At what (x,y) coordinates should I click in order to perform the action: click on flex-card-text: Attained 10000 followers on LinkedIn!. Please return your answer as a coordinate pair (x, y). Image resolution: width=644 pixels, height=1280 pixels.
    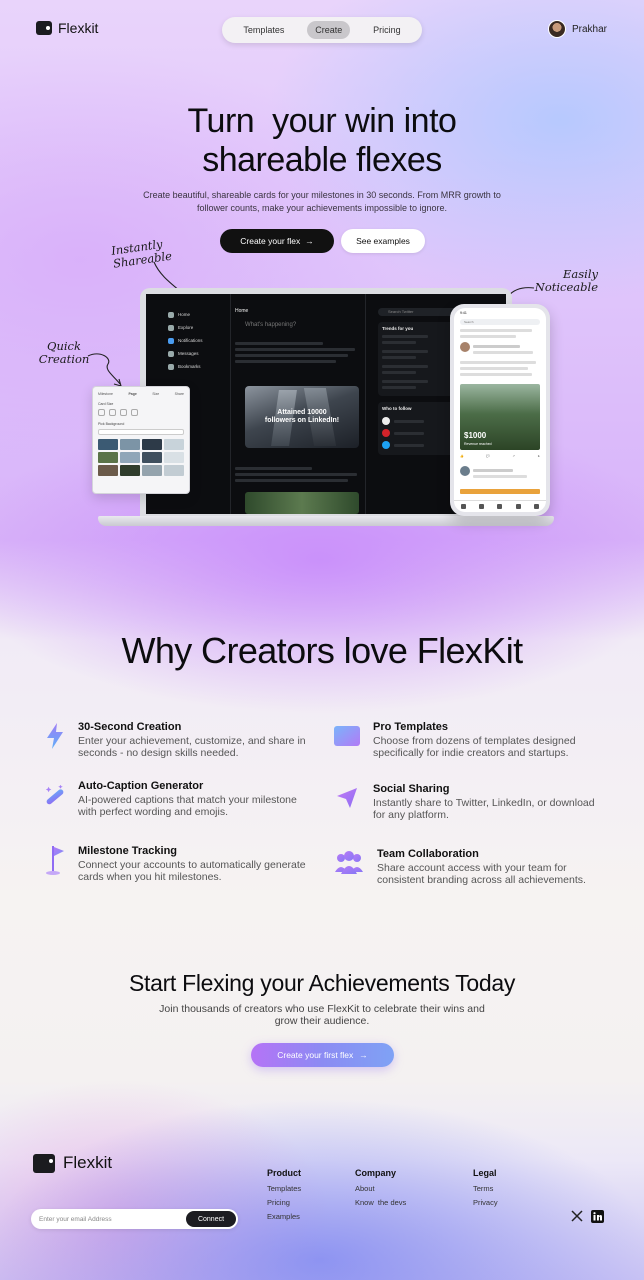
    Looking at the image, I should click on (302, 416).